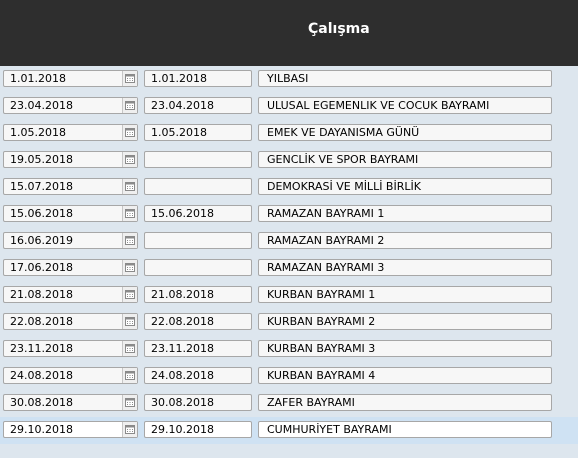 The height and width of the screenshot is (458, 578). I want to click on start-date-input: 15.06.2018, so click(70, 213).